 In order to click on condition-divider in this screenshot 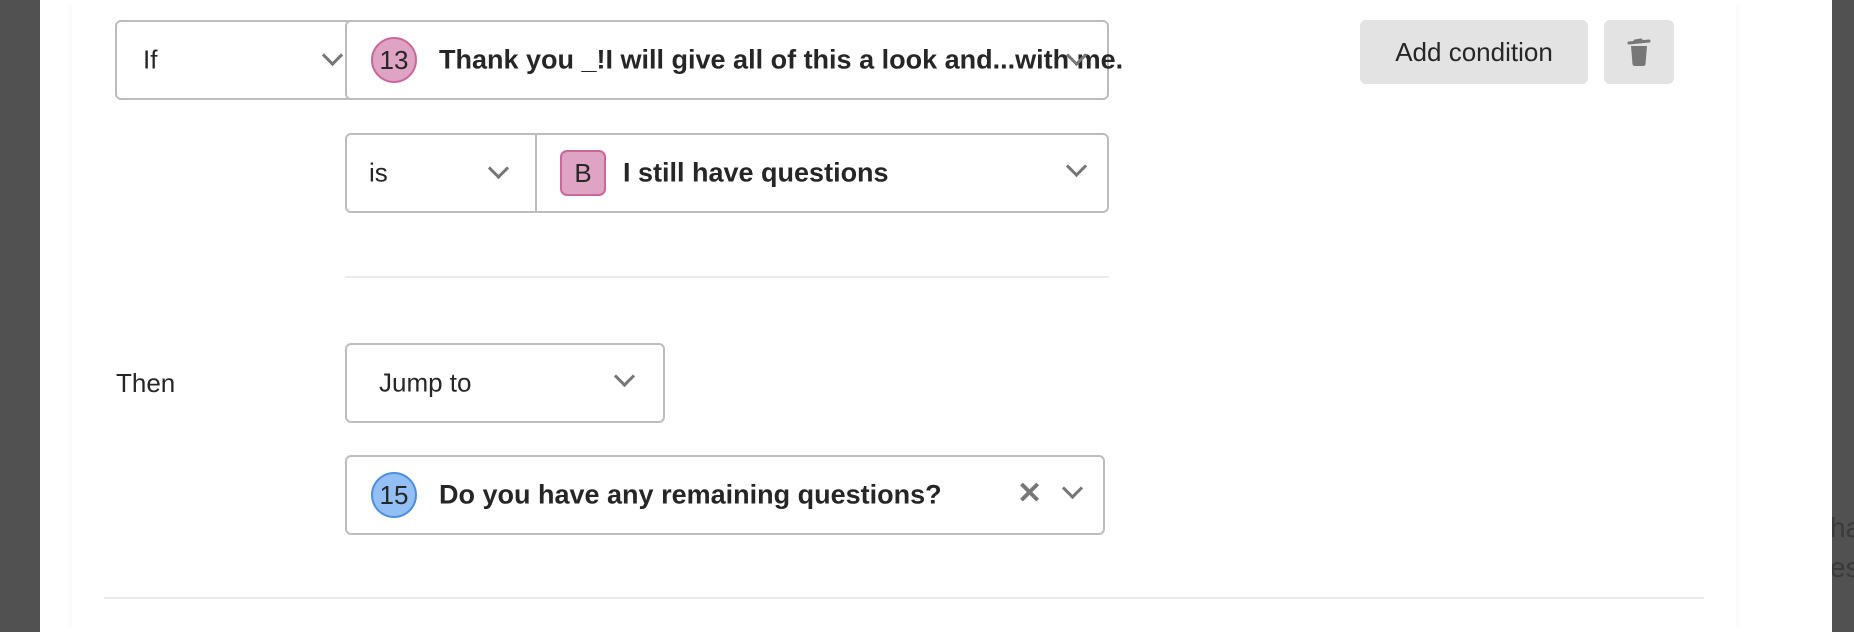, I will do `click(727, 277)`.